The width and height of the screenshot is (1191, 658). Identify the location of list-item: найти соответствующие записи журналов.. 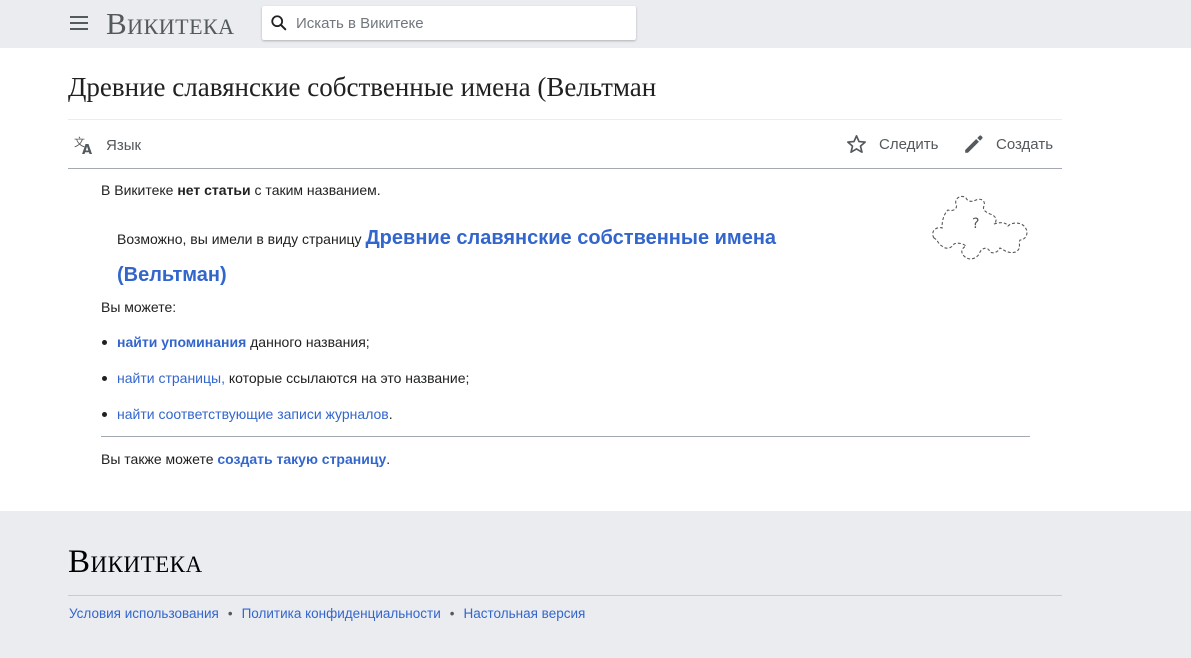
(285, 422).